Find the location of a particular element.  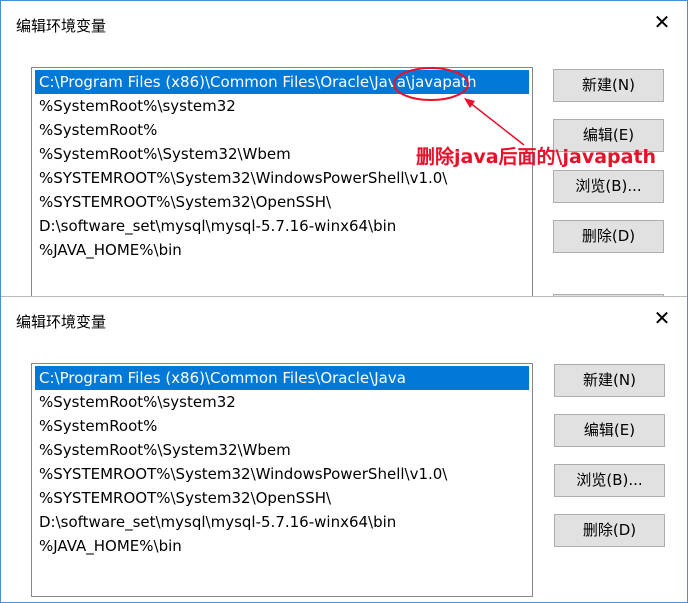

edit-button: 编辑(E) is located at coordinates (609, 430).